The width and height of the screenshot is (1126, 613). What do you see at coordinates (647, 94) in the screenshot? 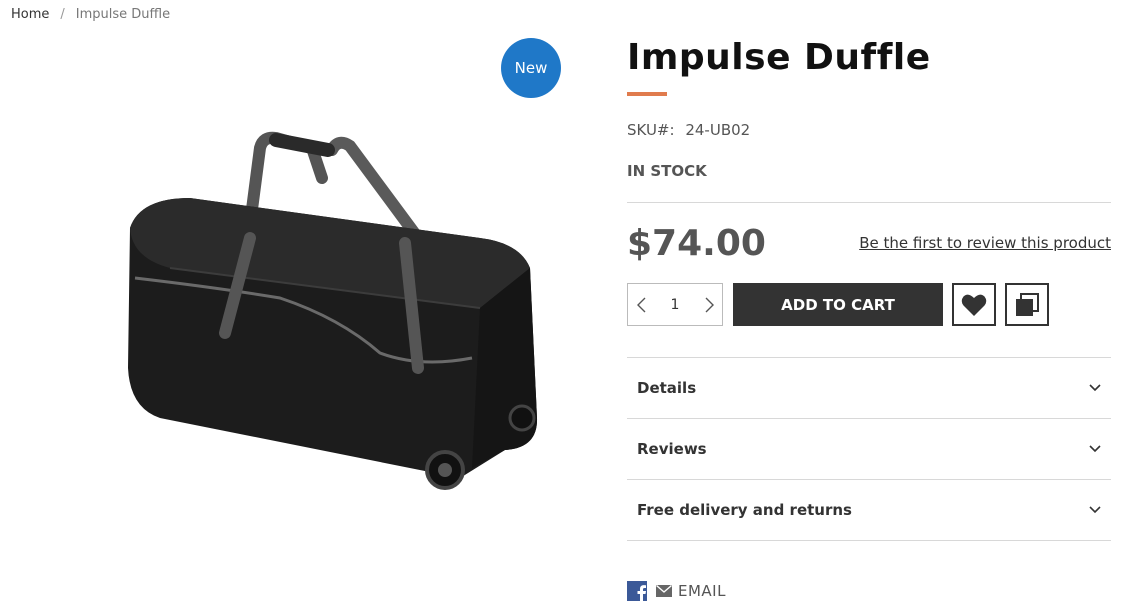
I see `title-accent-rule` at bounding box center [647, 94].